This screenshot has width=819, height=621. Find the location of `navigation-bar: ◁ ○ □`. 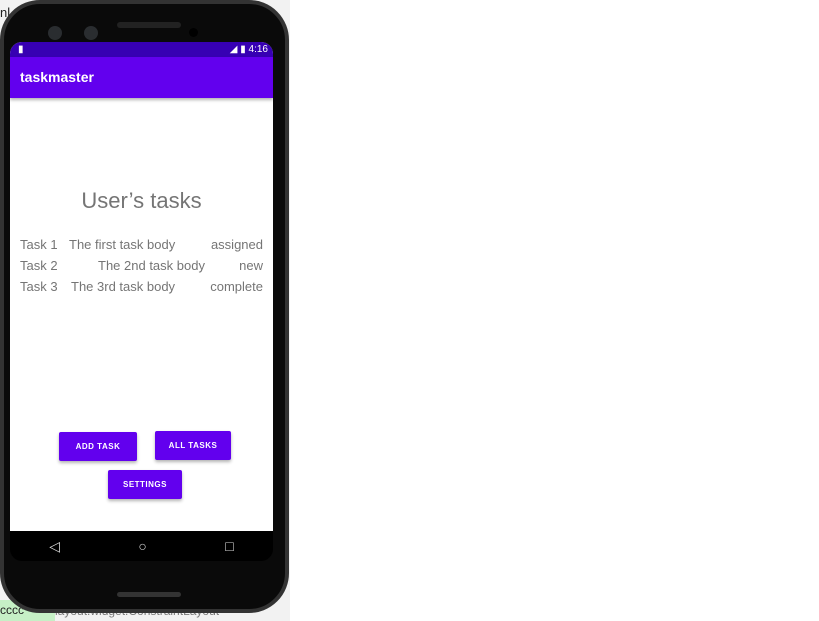

navigation-bar: ◁ ○ □ is located at coordinates (141, 546).